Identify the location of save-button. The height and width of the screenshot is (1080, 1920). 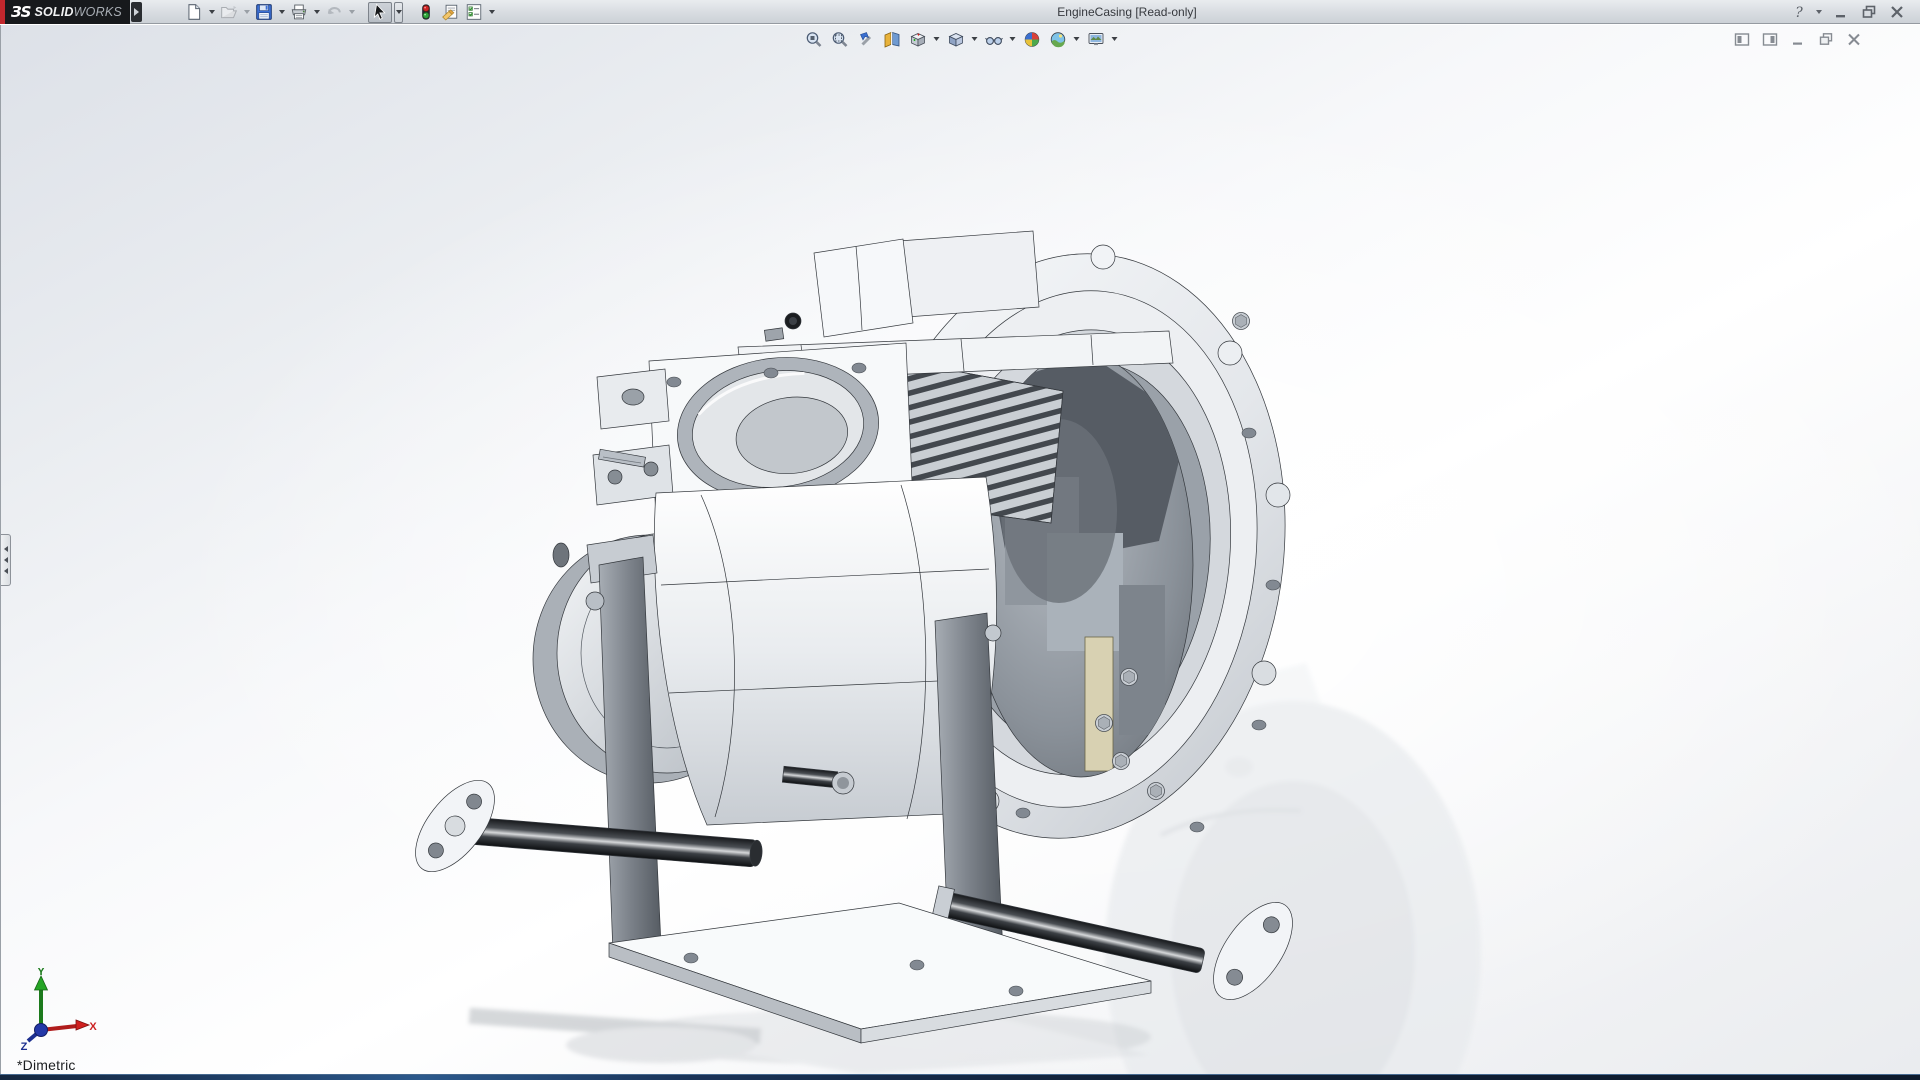
(264, 12).